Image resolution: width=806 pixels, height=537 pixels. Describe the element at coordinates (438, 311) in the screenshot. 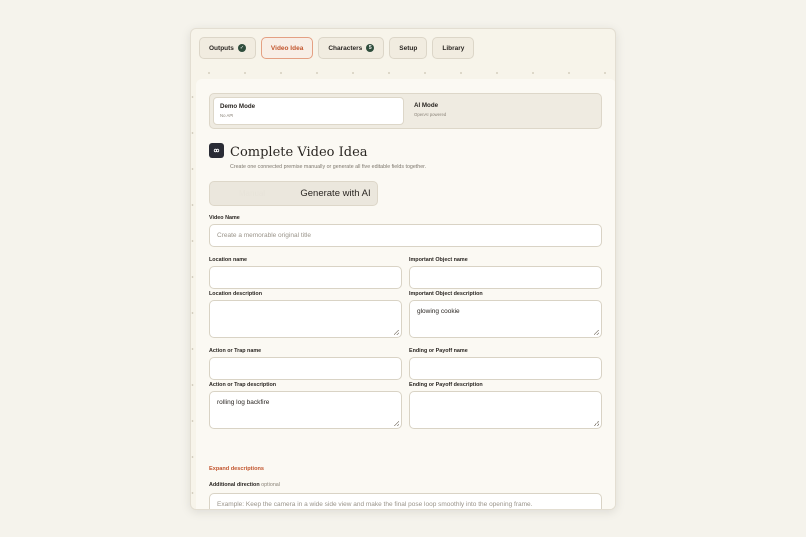

I see `textarea-value: glowing cookie` at that location.